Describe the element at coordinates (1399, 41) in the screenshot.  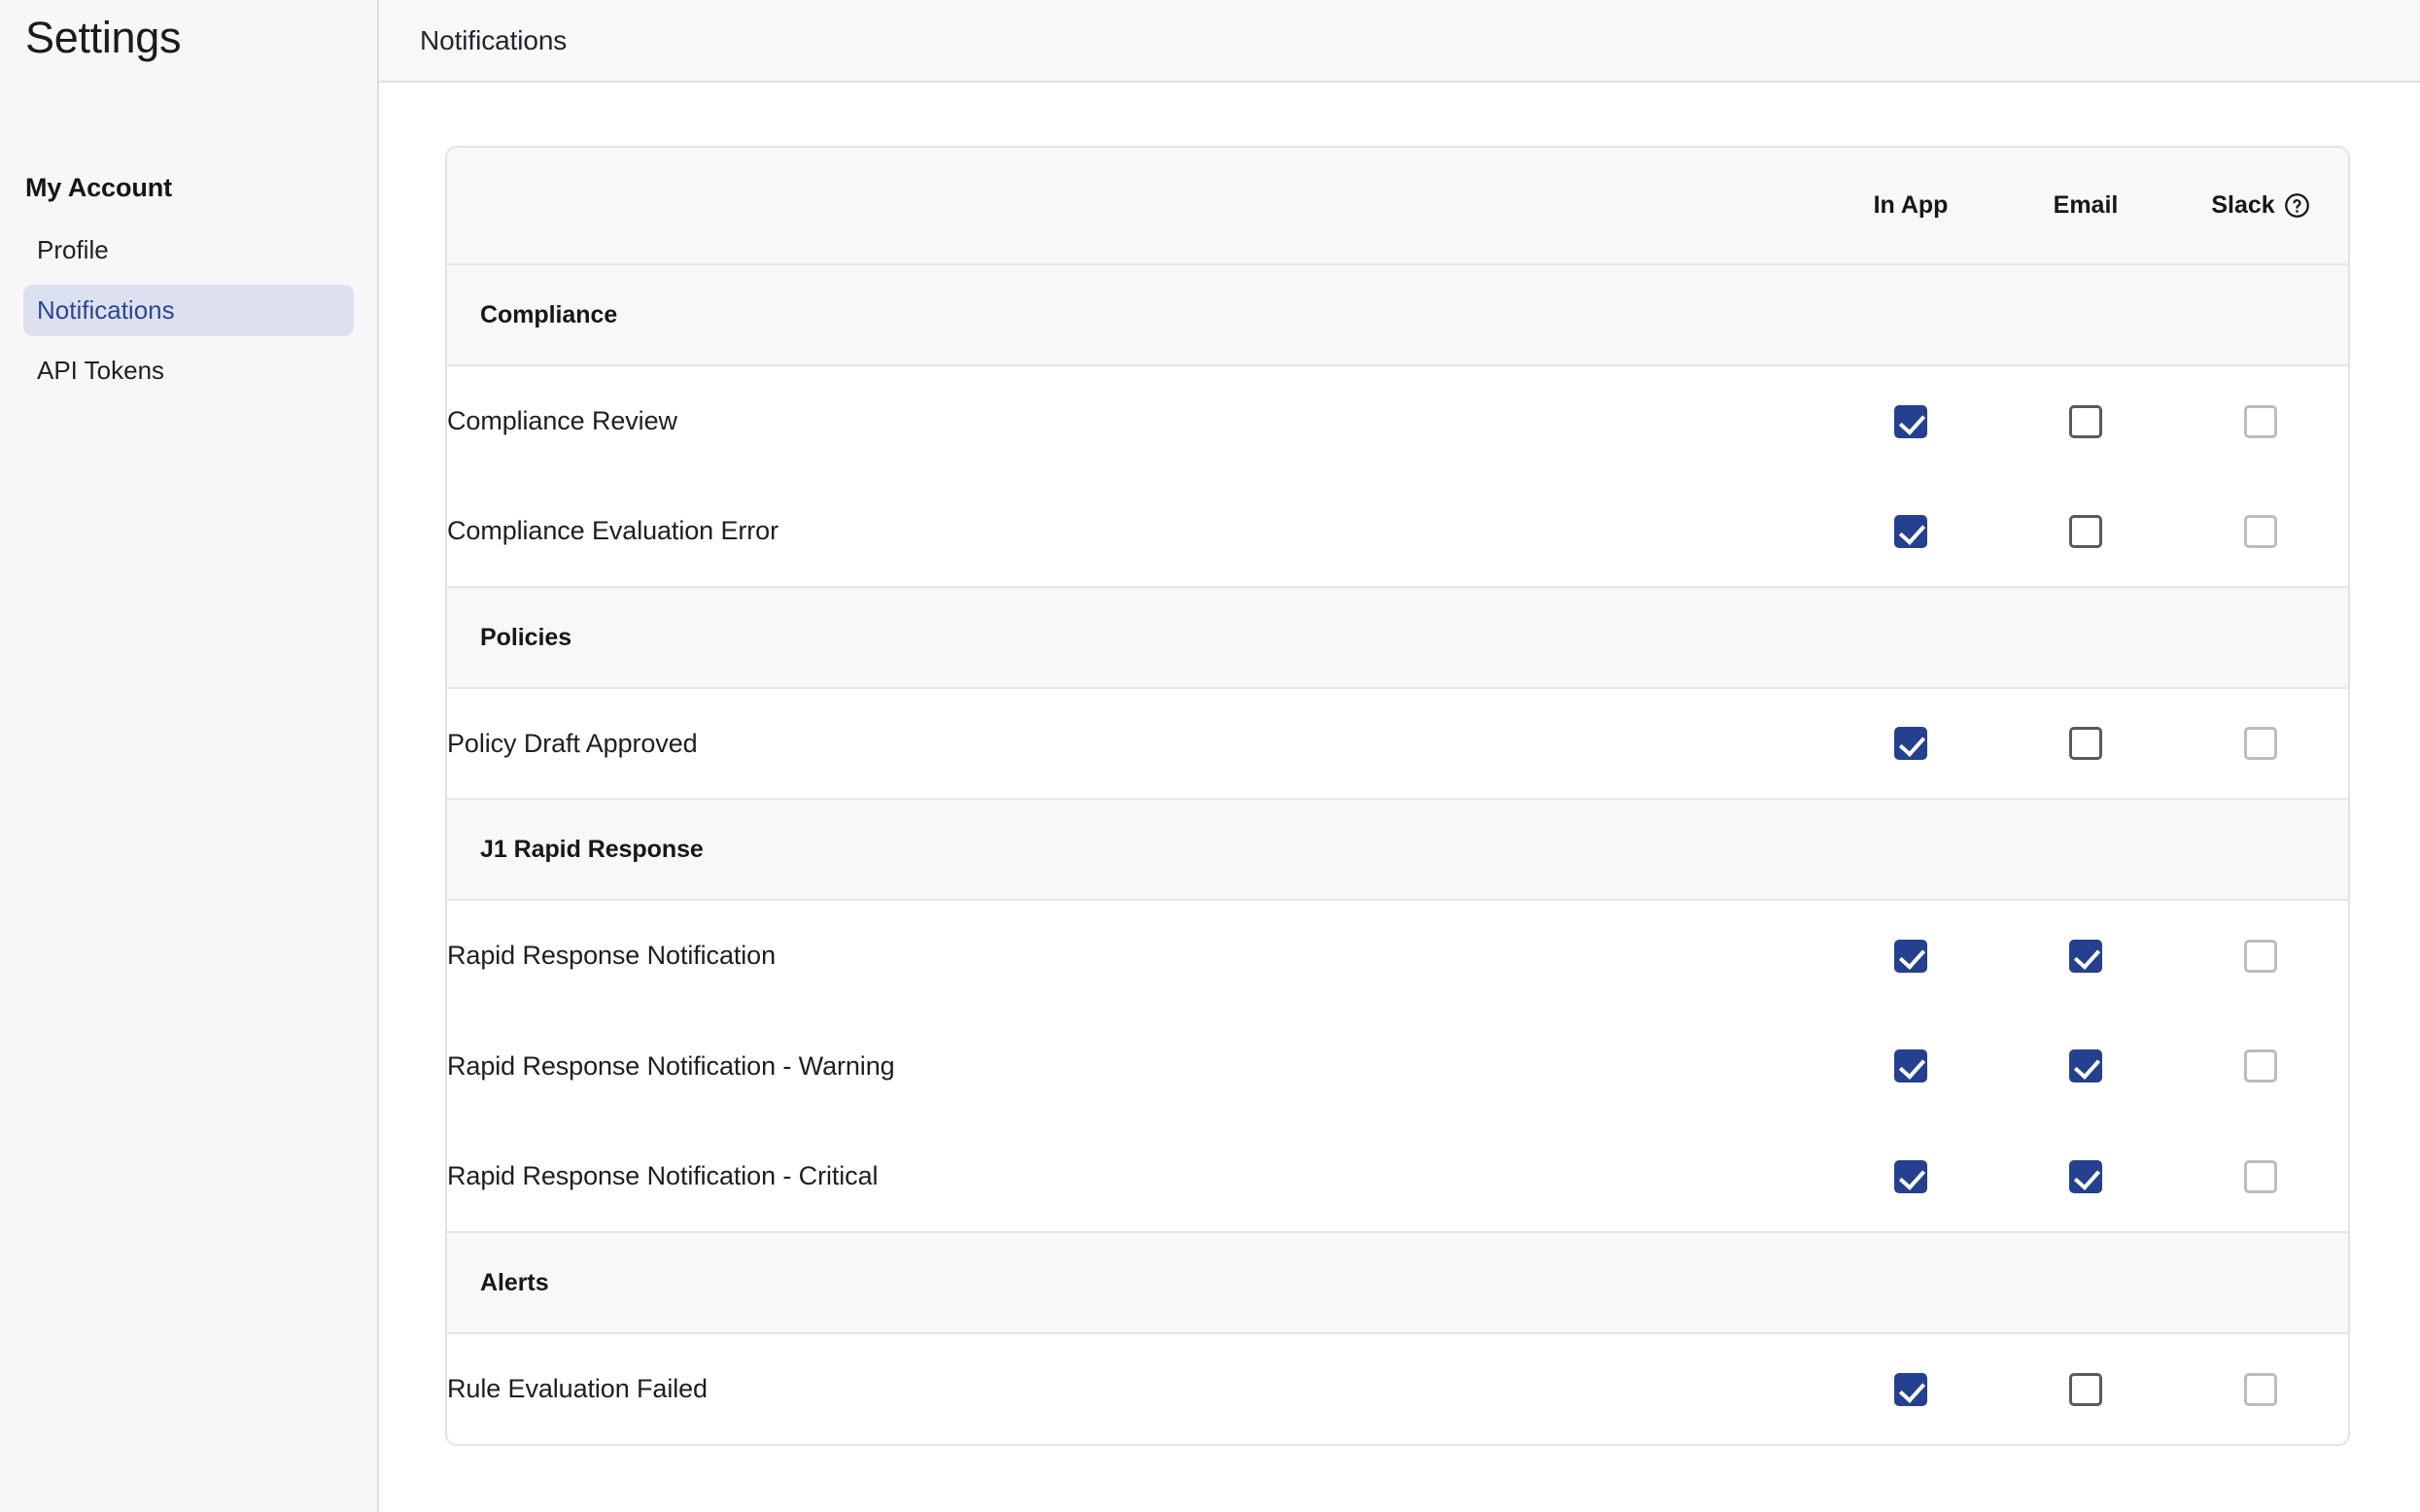
I see `top-bar: Notifications` at that location.